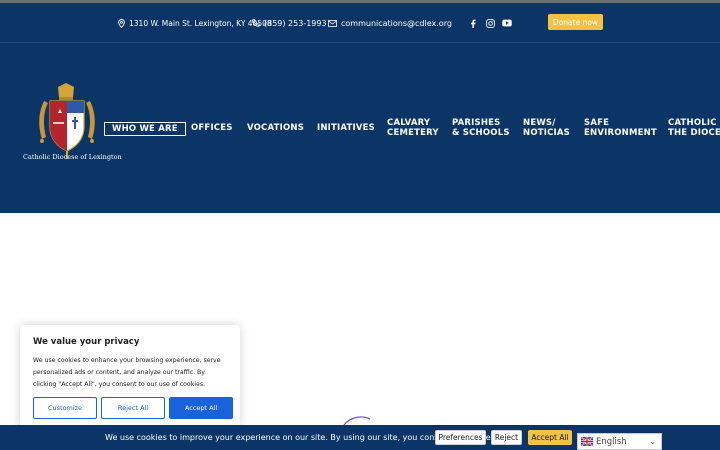 This screenshot has width=720, height=450. I want to click on nav-news-noticias: NEWS/ NOTICIAS, so click(546, 128).